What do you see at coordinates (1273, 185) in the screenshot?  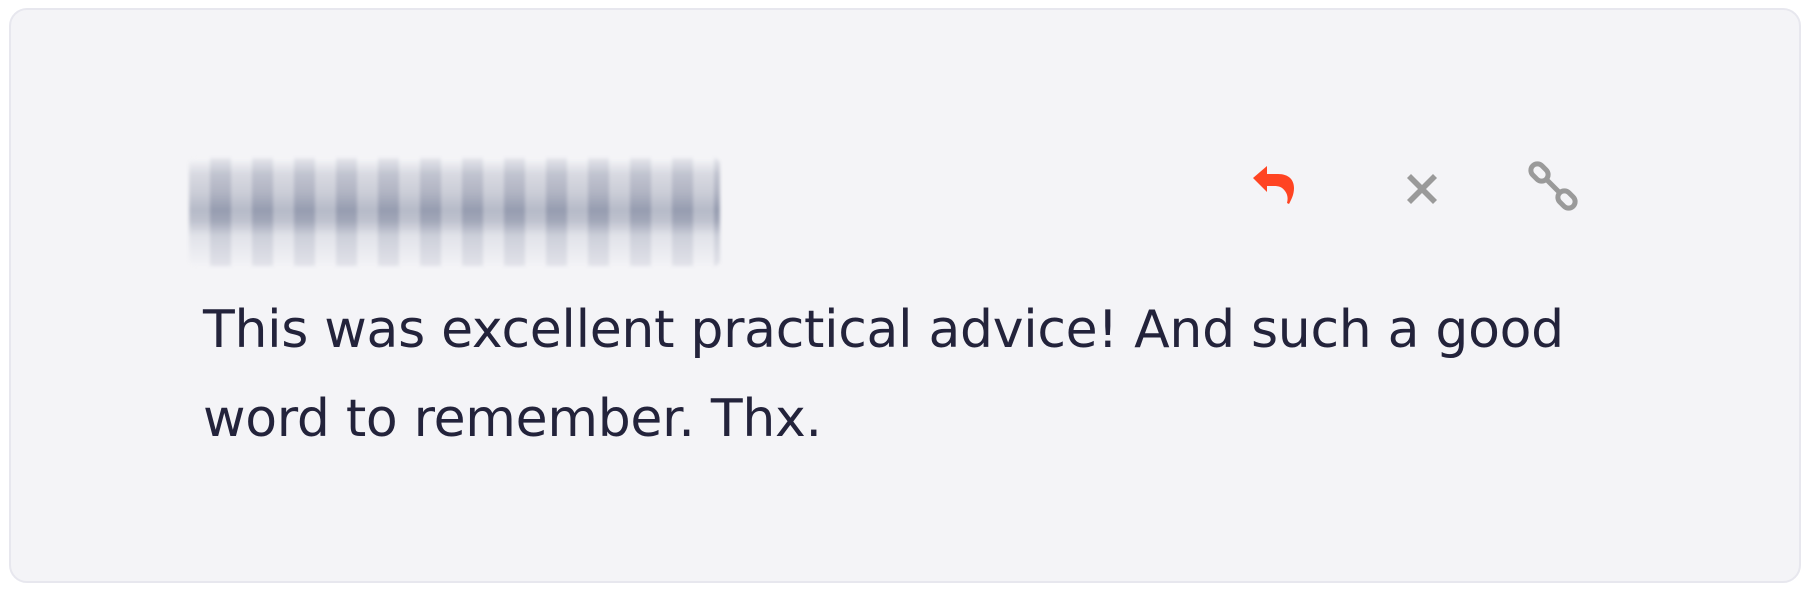 I see `reply-icon` at bounding box center [1273, 185].